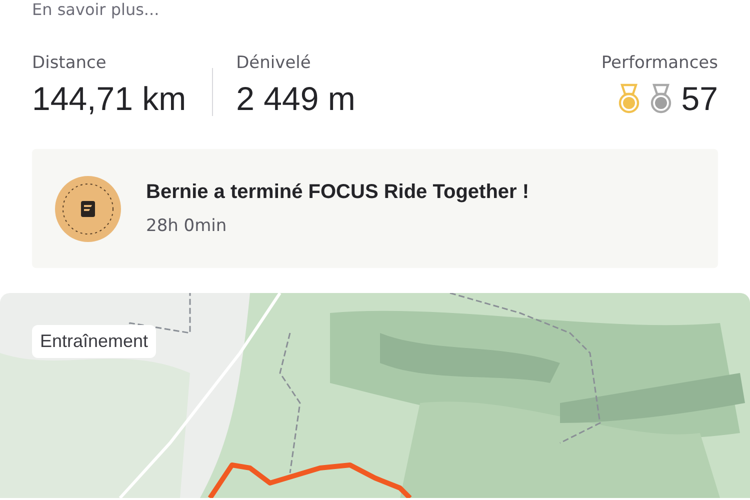 The height and width of the screenshot is (500, 750). I want to click on stat-value: 144,71 km, so click(109, 99).